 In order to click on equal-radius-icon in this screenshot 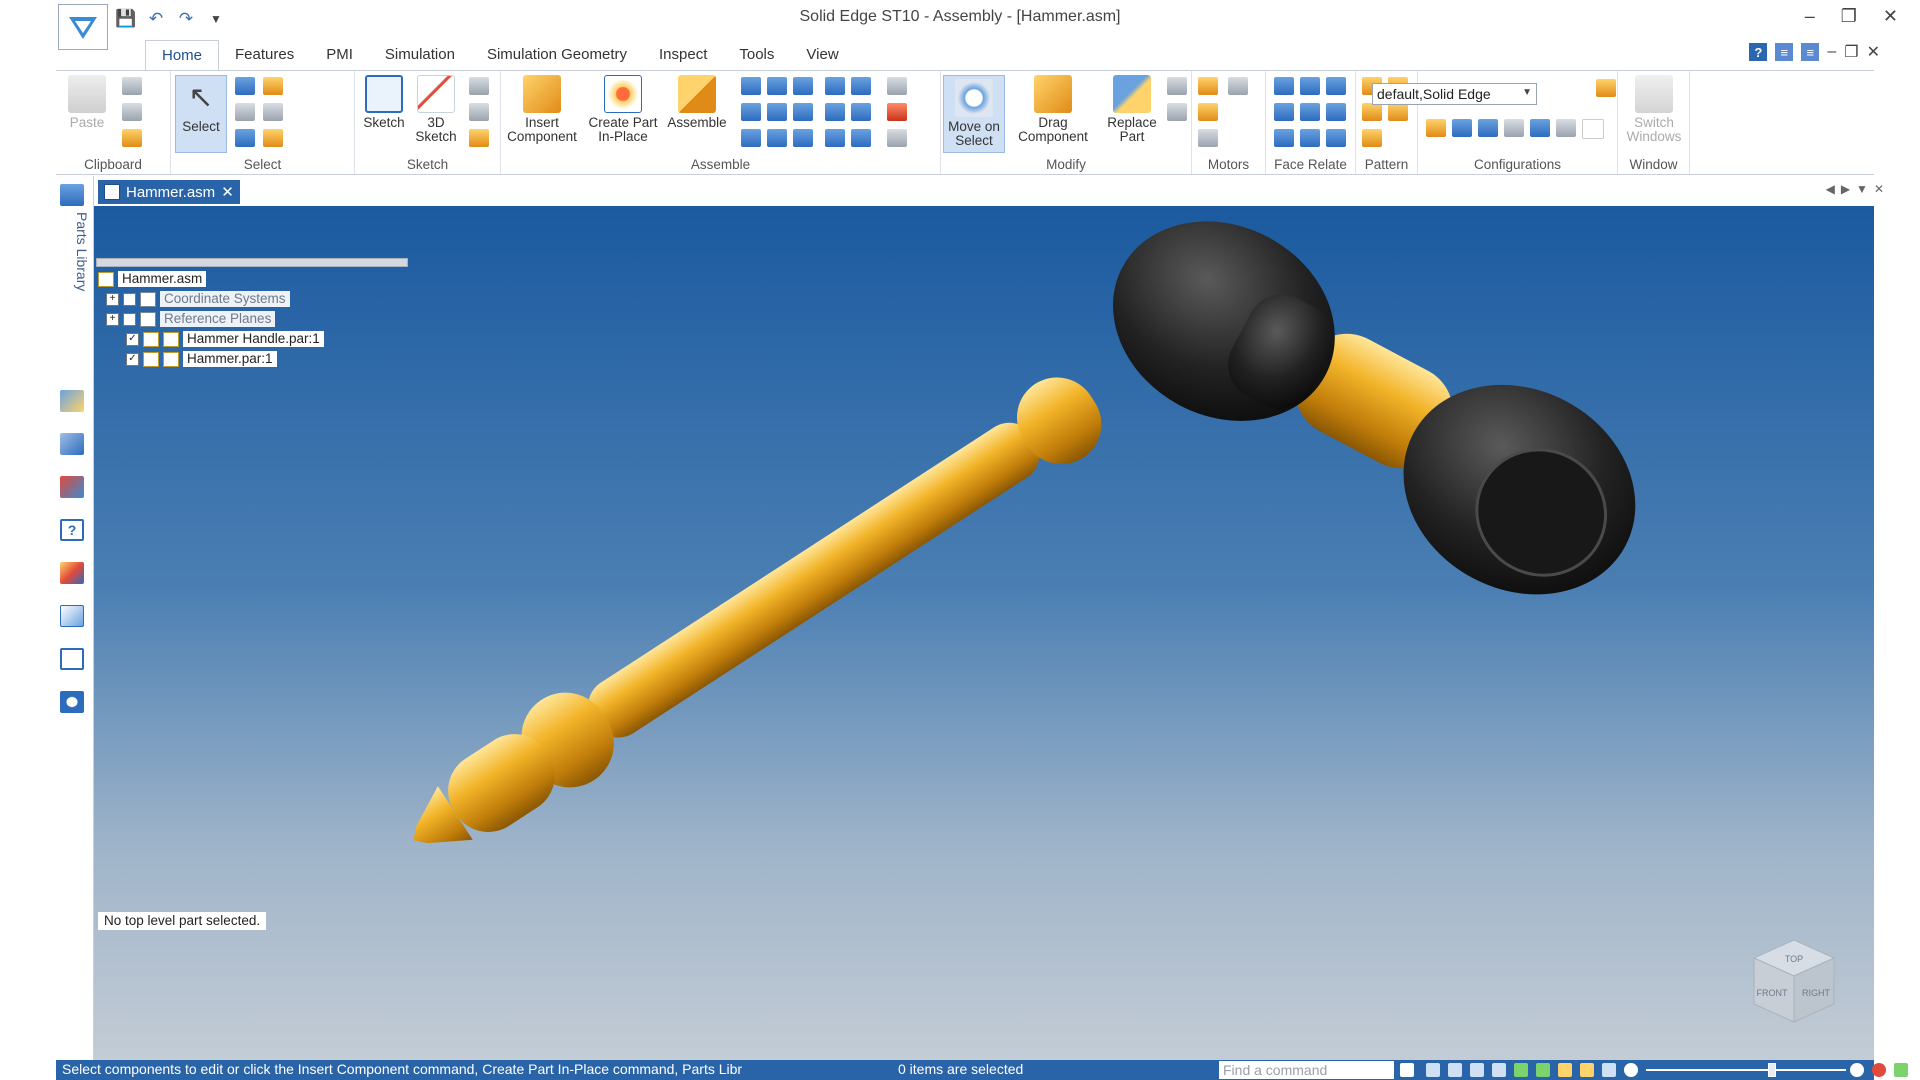, I will do `click(1336, 112)`.